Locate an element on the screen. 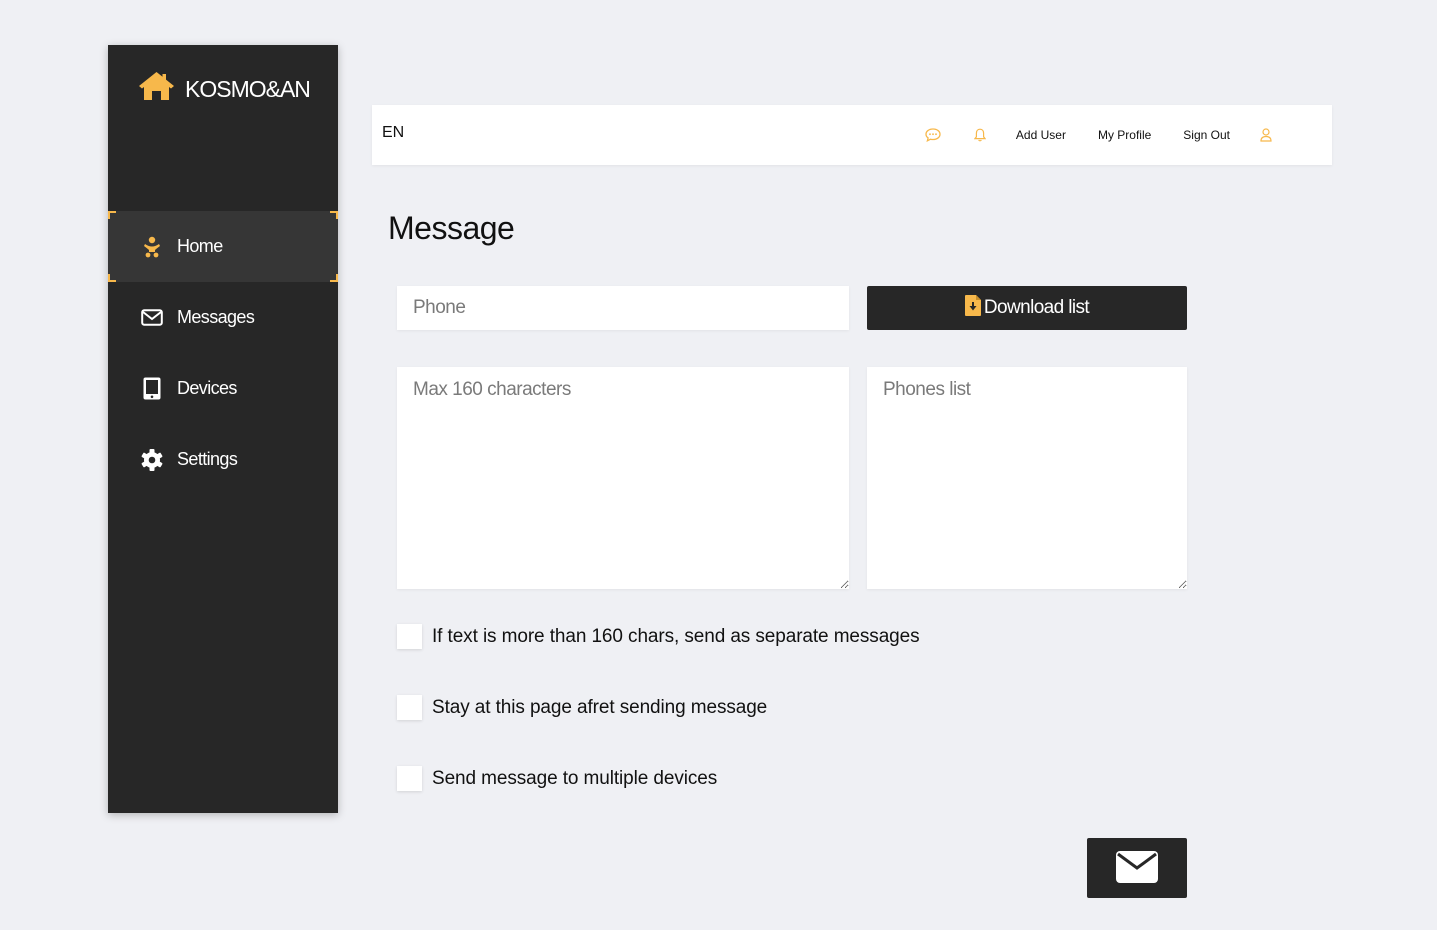 The image size is (1437, 930). file-download-icon is located at coordinates (974, 308).